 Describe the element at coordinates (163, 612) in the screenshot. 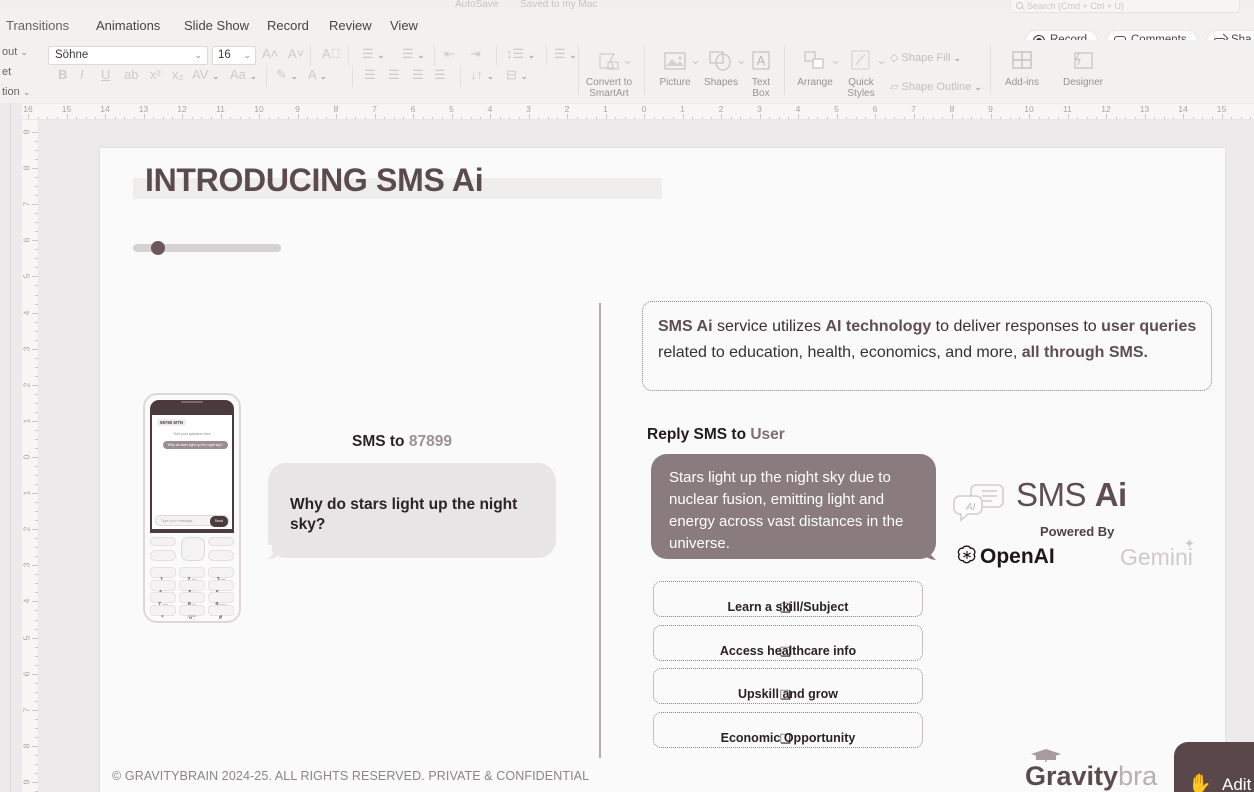

I see `phone-key: *` at that location.